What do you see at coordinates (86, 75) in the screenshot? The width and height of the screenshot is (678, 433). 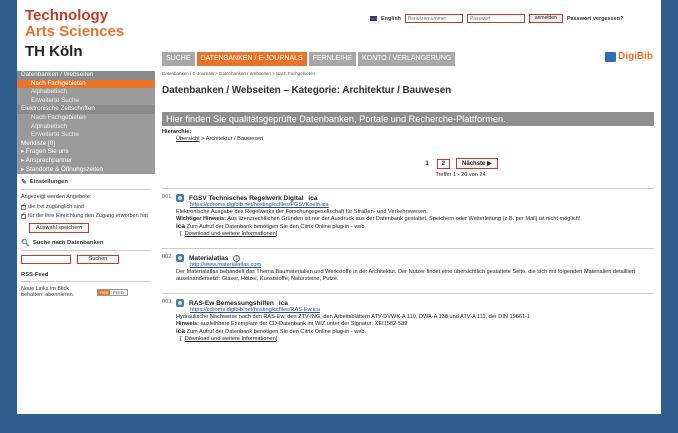 I see `sidebar-item-datenbanken: Datenbanken / Webseiten` at bounding box center [86, 75].